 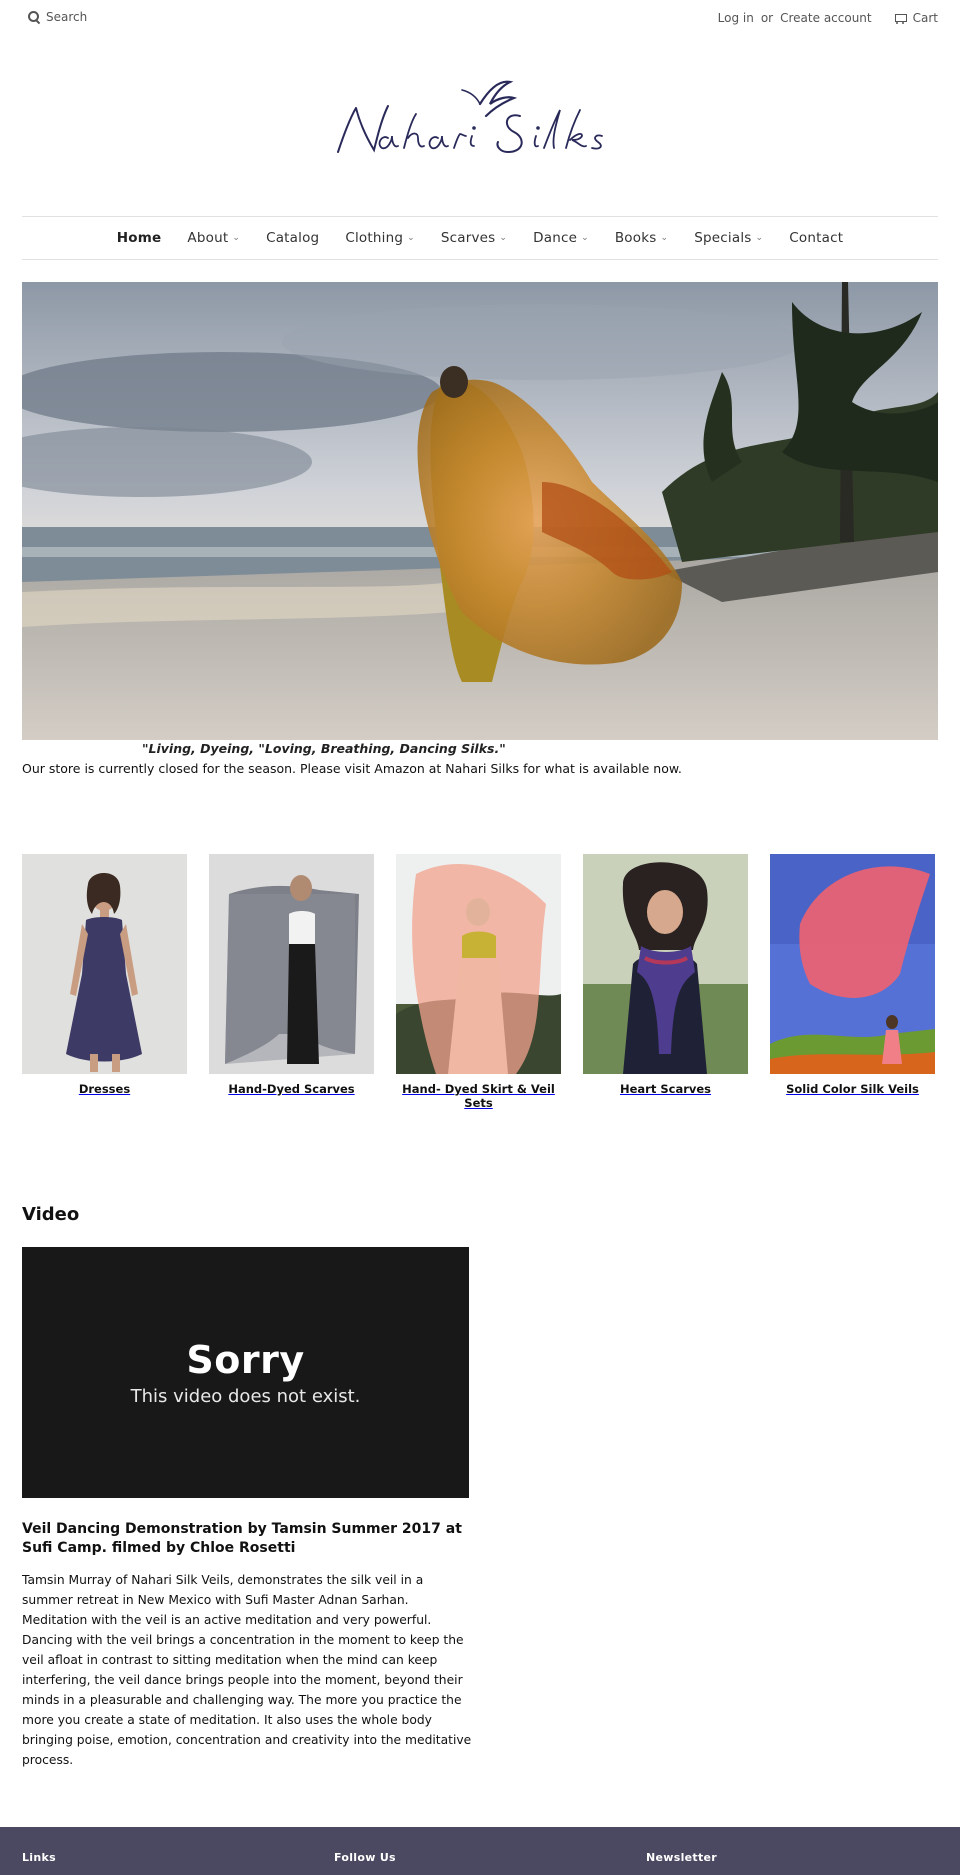 What do you see at coordinates (736, 18) in the screenshot?
I see `login-link: Log in` at bounding box center [736, 18].